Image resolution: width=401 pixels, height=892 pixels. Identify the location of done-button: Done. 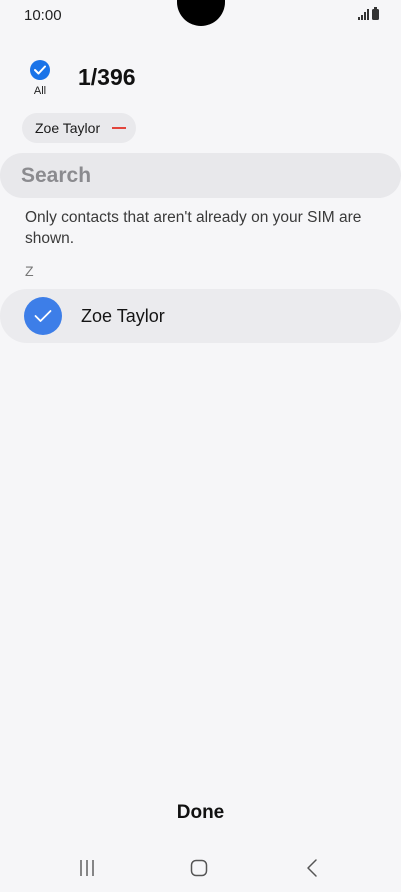
(200, 813).